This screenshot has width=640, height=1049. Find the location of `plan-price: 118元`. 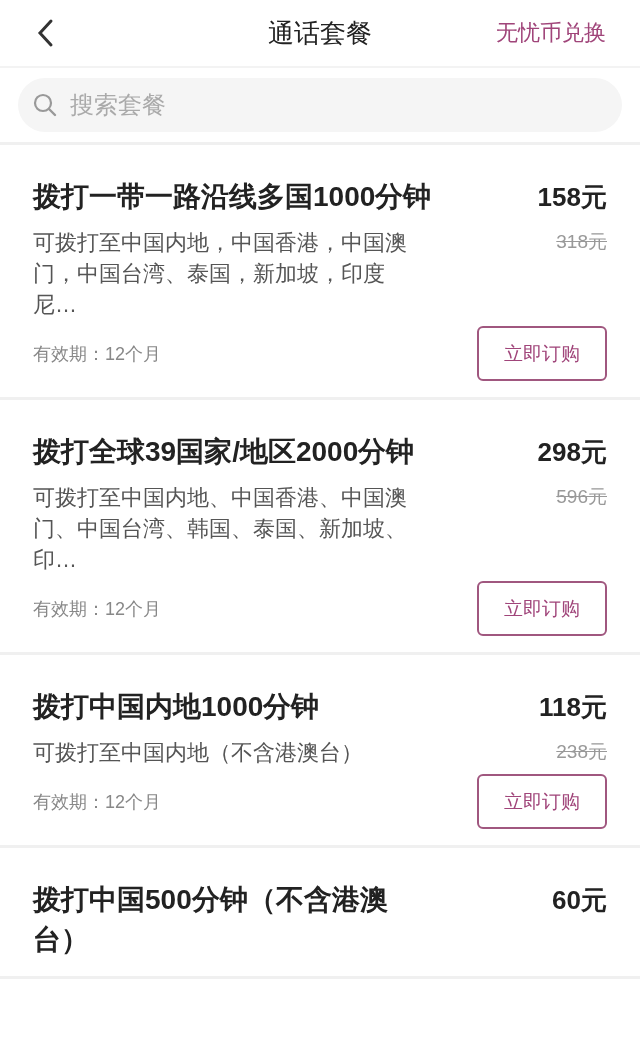

plan-price: 118元 is located at coordinates (573, 707).